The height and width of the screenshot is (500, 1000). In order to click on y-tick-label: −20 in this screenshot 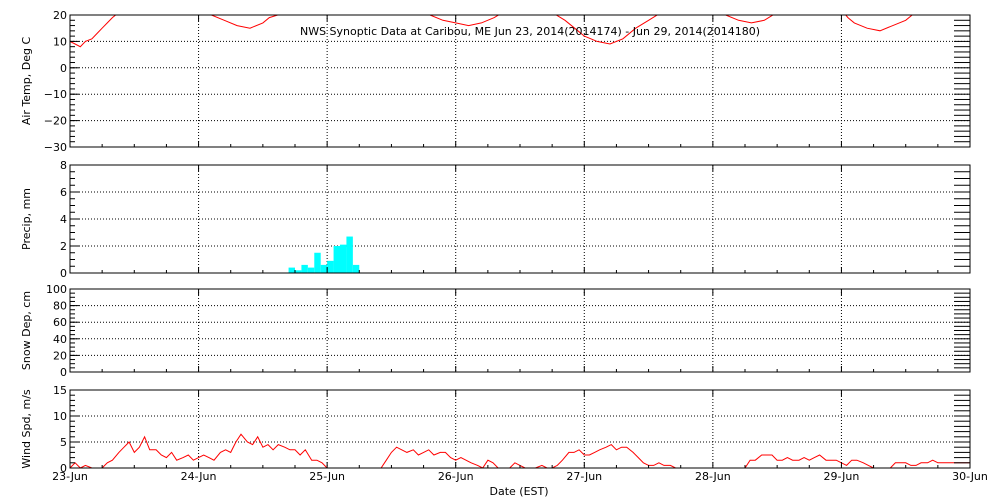, I will do `click(55, 121)`.